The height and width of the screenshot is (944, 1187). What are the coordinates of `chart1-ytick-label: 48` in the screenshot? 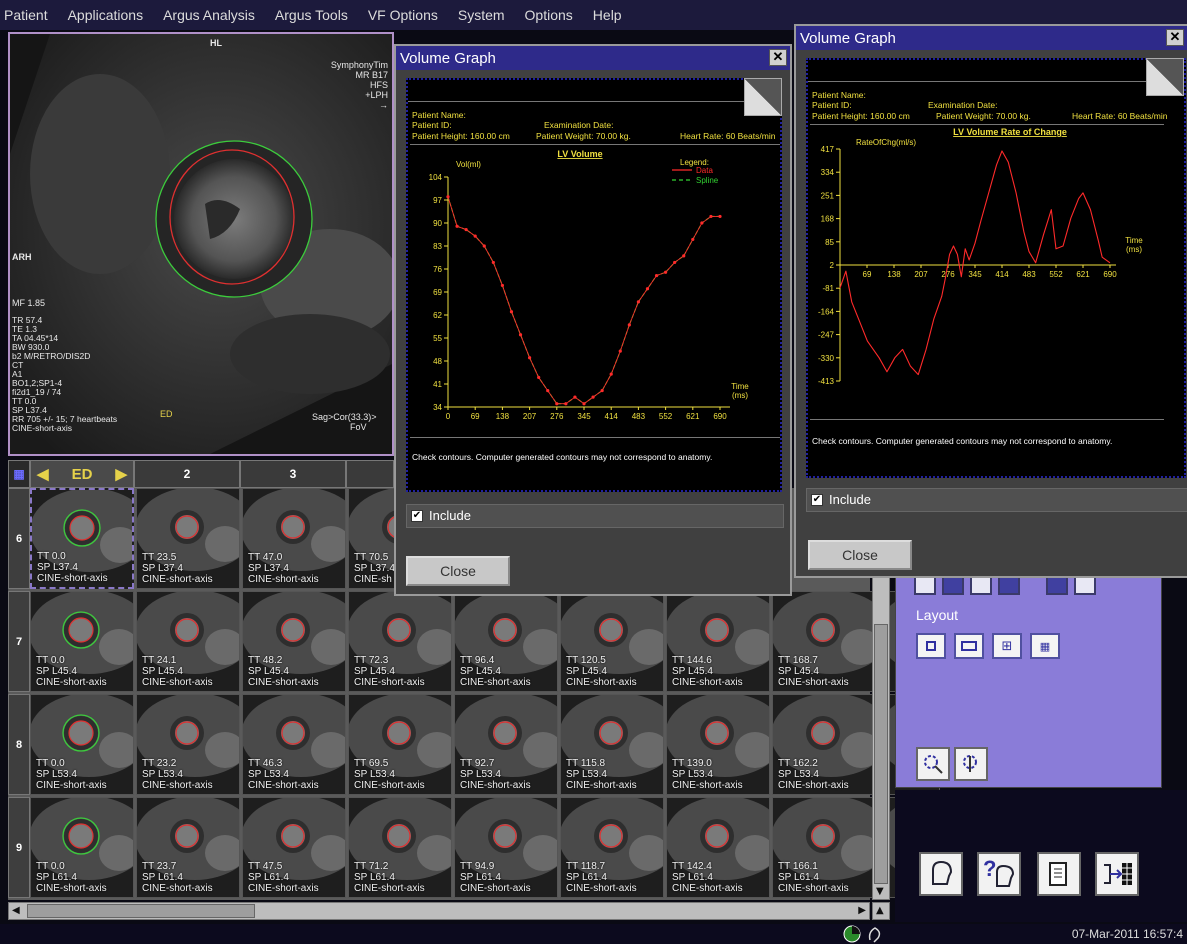 It's located at (437, 361).